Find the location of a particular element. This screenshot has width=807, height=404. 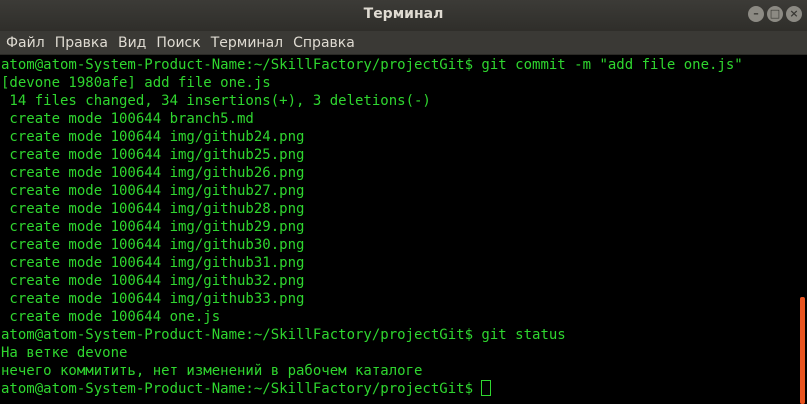

scrollbar-thumb is located at coordinates (802, 350).